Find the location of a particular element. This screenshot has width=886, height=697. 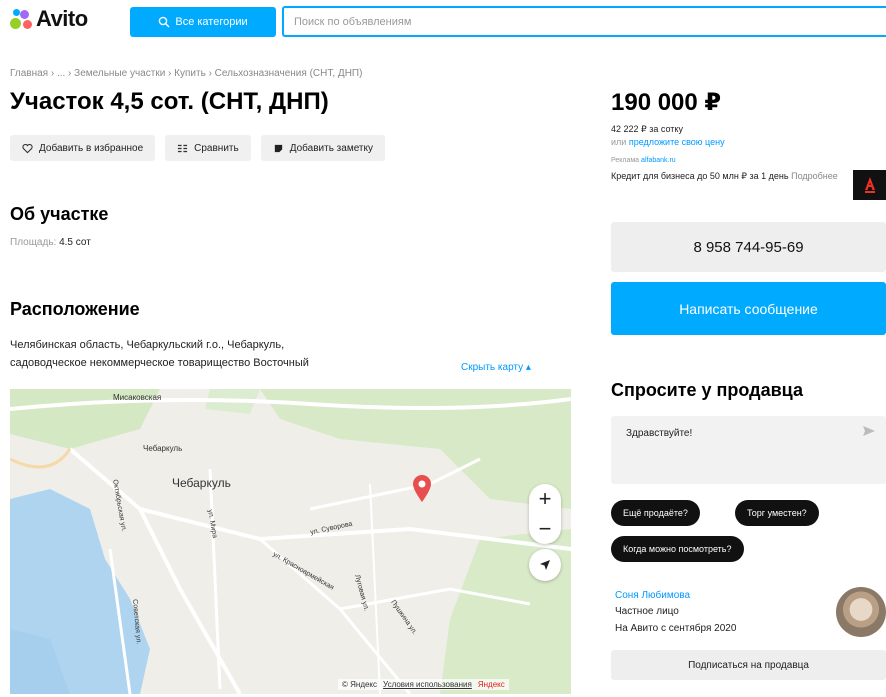

compare-label: Сравнить is located at coordinates (216, 148).